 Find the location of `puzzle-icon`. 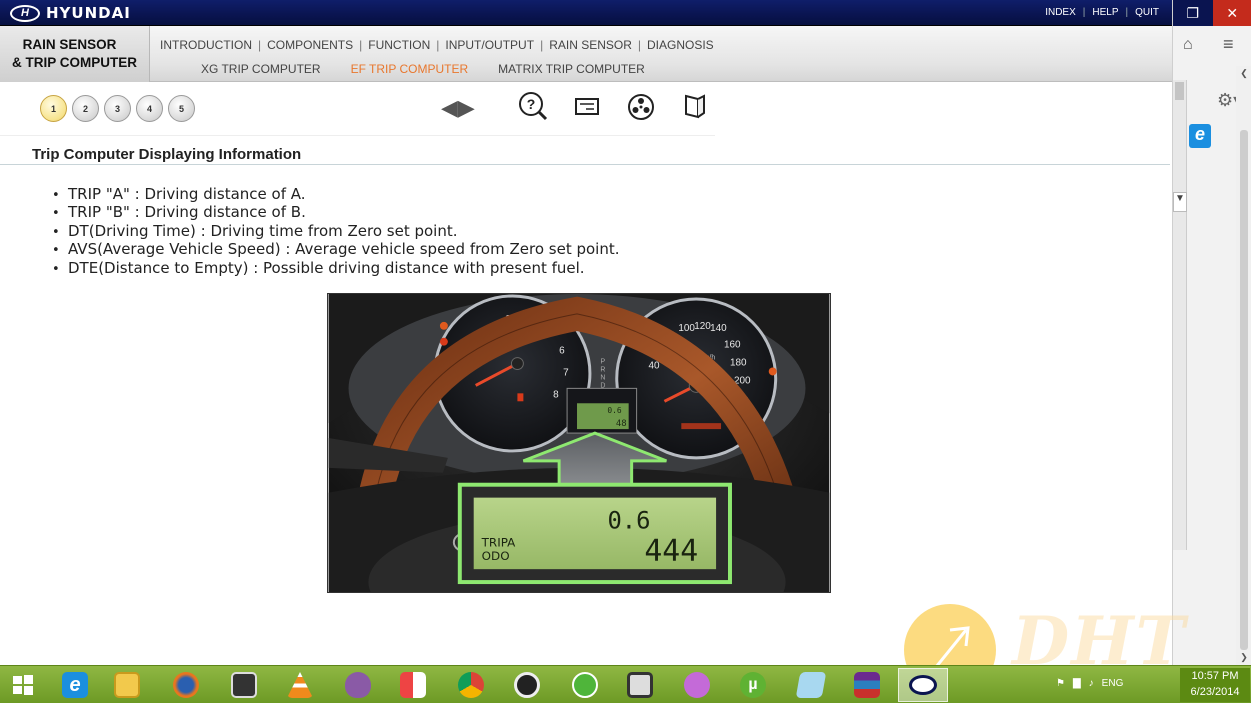

puzzle-icon is located at coordinates (413, 685).